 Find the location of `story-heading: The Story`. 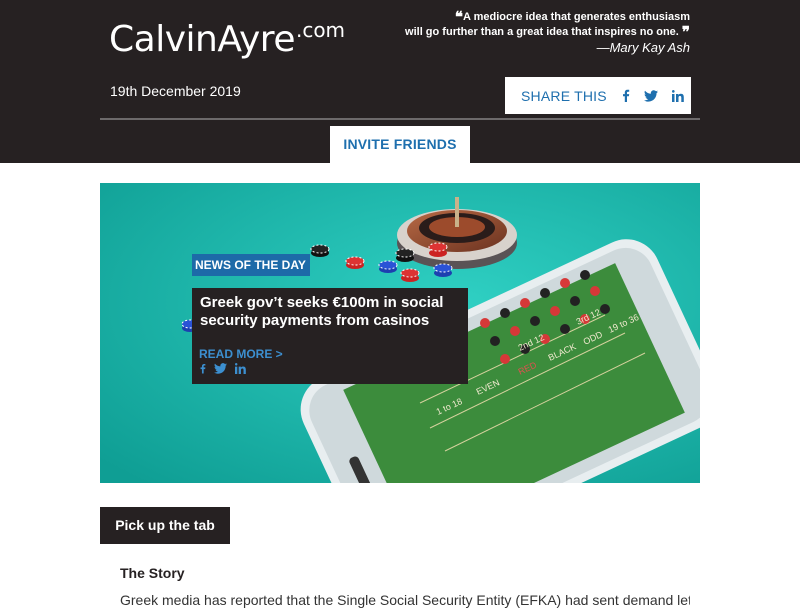

story-heading: The Story is located at coordinates (152, 573).